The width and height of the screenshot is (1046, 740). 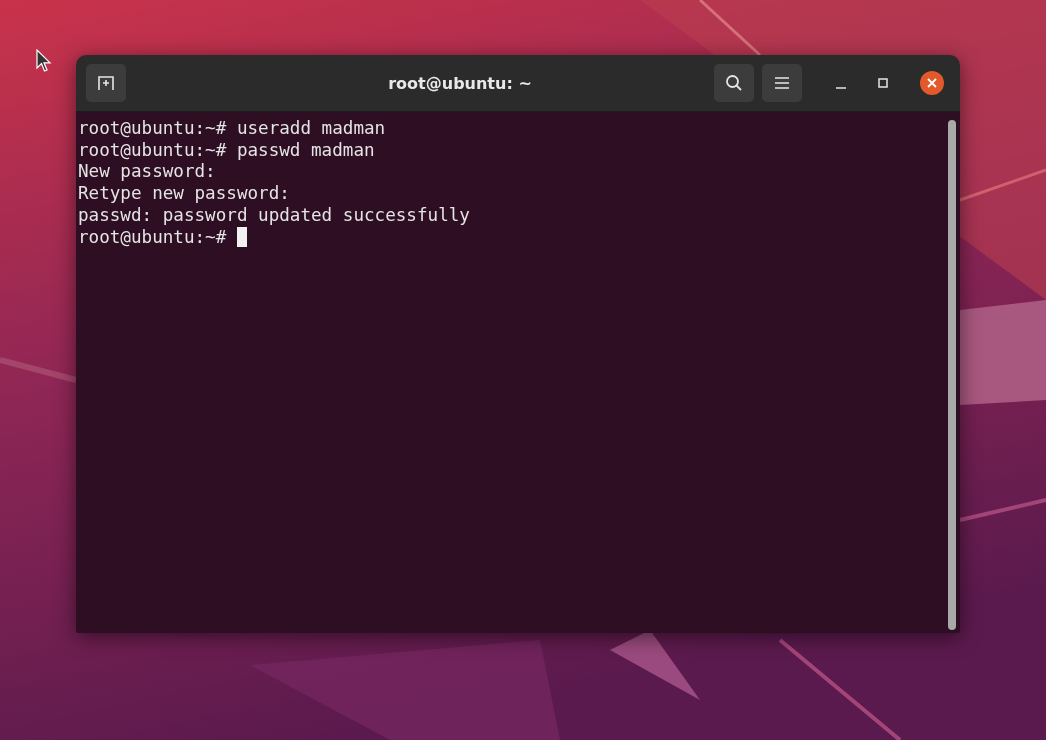 I want to click on menu-button, so click(x=782, y=83).